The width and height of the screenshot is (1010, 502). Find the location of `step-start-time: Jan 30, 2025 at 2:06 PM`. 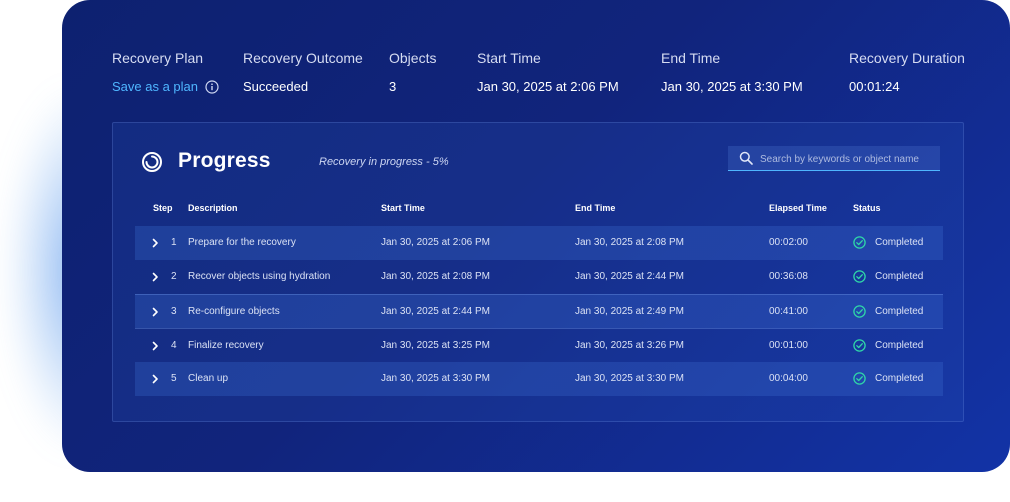

step-start-time: Jan 30, 2025 at 2:06 PM is located at coordinates (435, 242).